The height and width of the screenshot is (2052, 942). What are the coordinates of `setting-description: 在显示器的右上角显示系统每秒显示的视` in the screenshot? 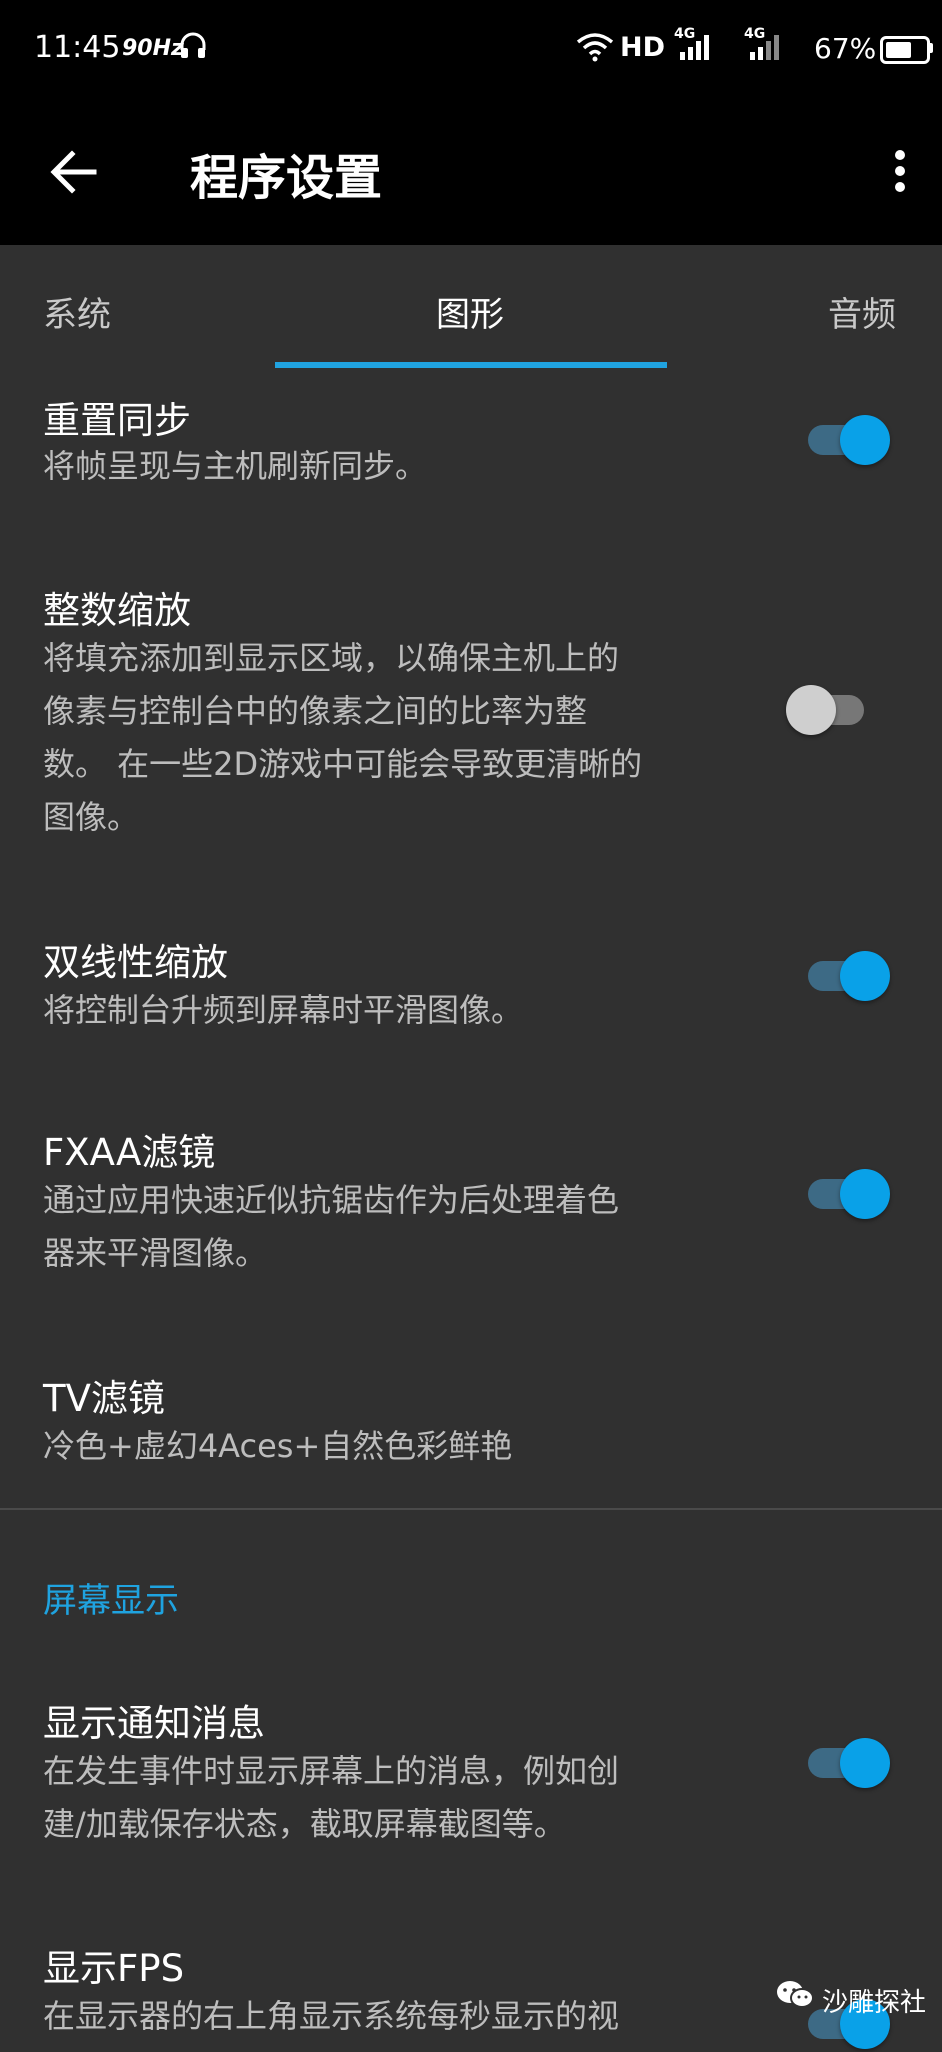 It's located at (331, 2016).